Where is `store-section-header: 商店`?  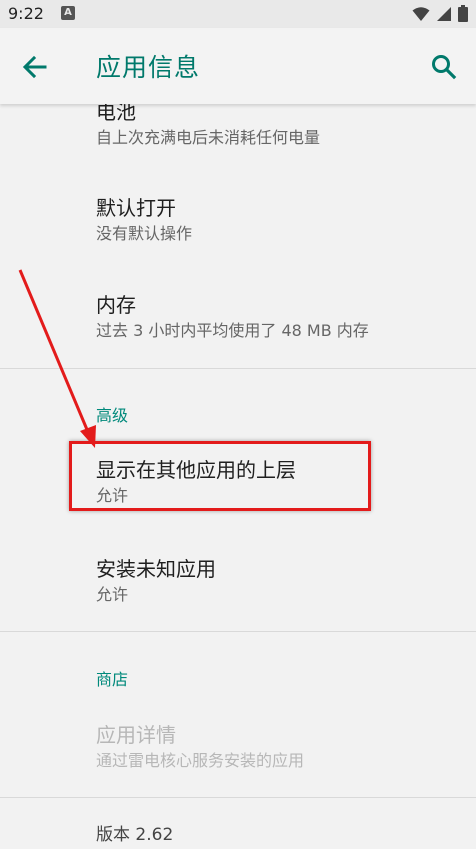
store-section-header: 商店 is located at coordinates (112, 679).